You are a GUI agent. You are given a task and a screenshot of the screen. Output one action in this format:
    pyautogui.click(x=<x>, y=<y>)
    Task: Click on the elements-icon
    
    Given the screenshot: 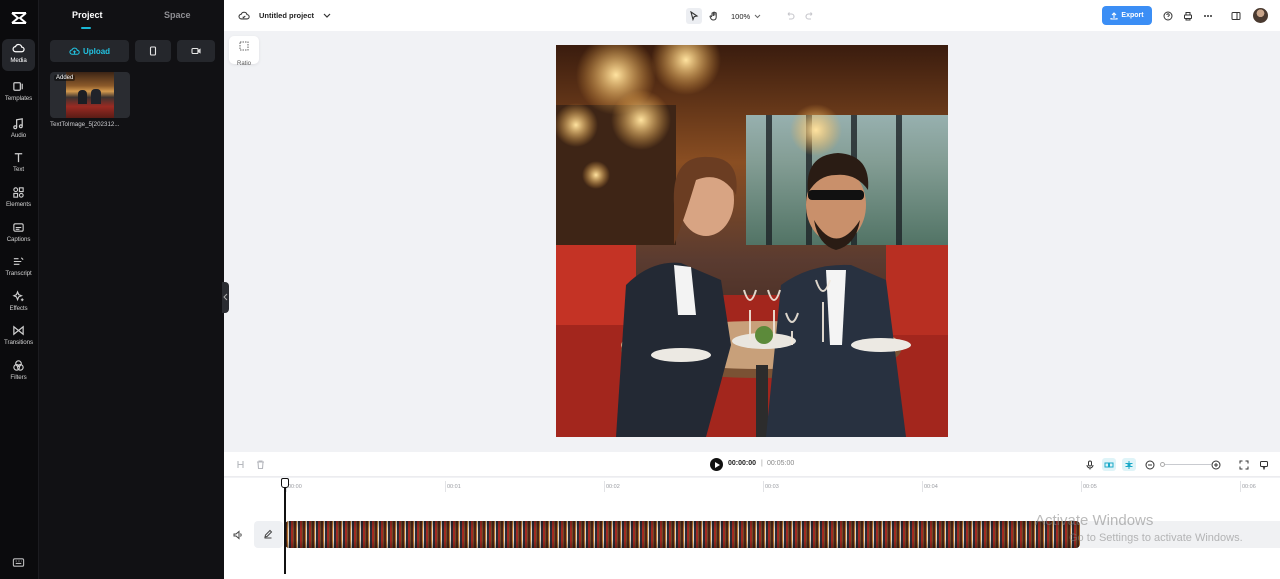 What is the action you would take?
    pyautogui.click(x=18, y=192)
    